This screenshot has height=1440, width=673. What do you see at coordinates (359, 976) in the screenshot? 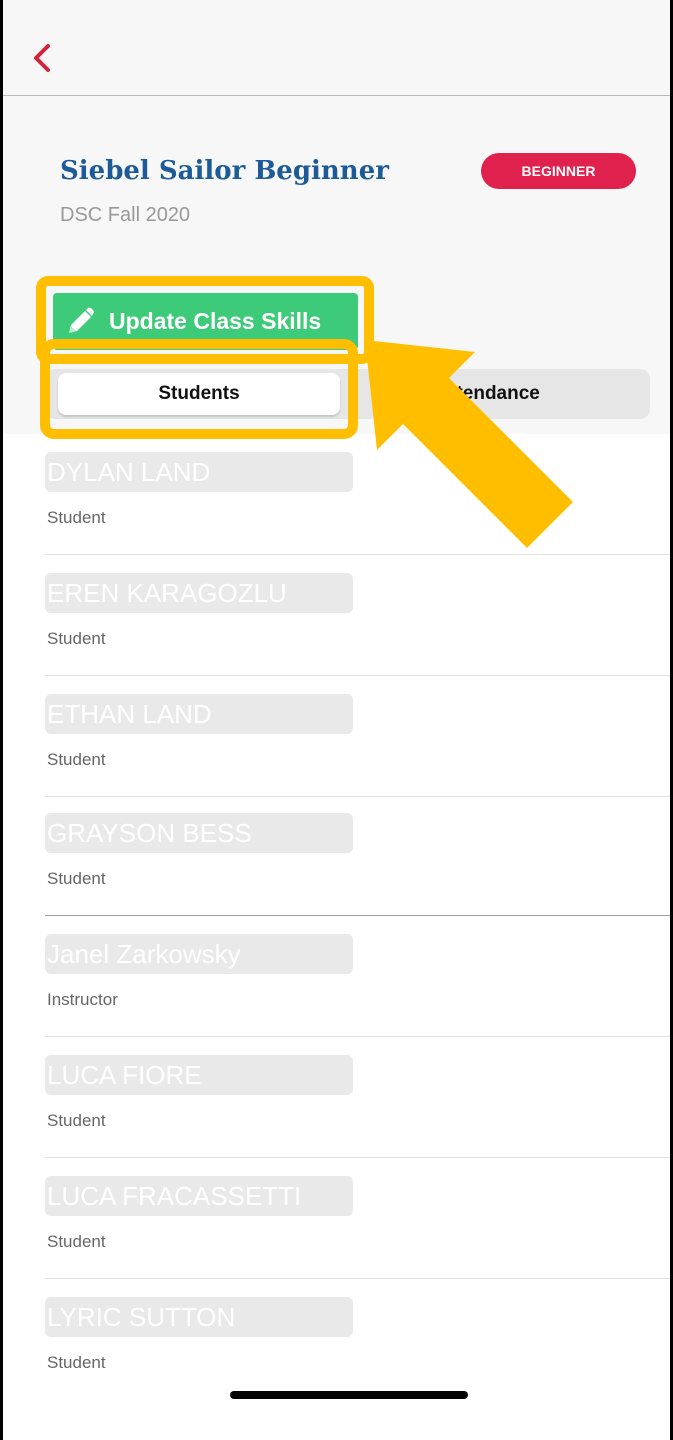
I see `roster-row: Janel Zarkowsky Instructor` at bounding box center [359, 976].